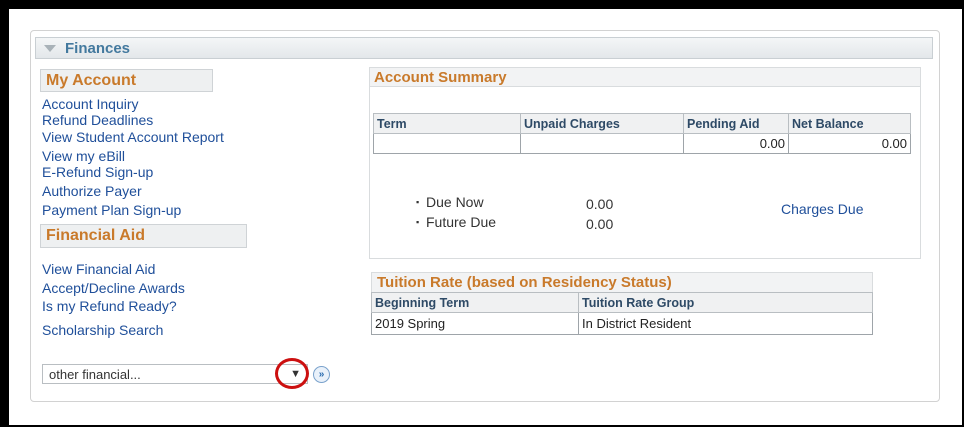 This screenshot has height=427, width=964. Describe the element at coordinates (447, 123) in the screenshot. I see `column-header: Term` at that location.